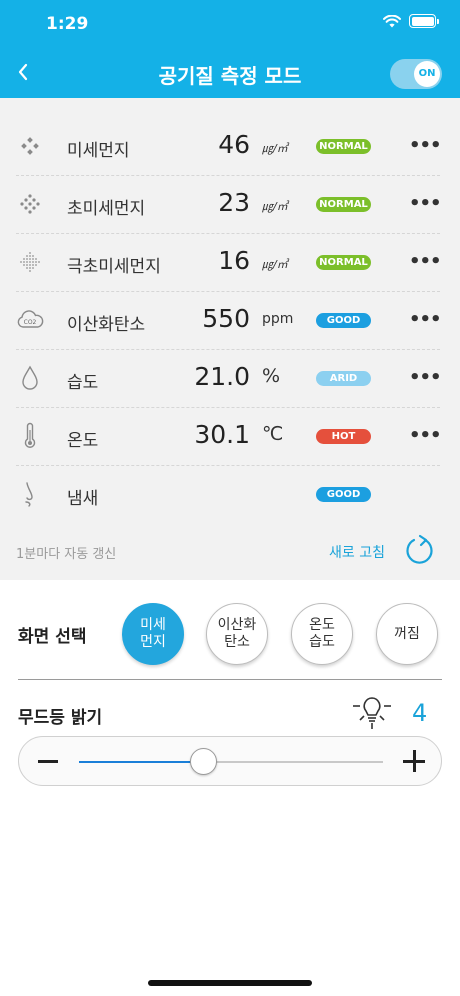 The image size is (460, 996). What do you see at coordinates (98, 151) in the screenshot?
I see `reading-label: 미세먼지` at bounding box center [98, 151].